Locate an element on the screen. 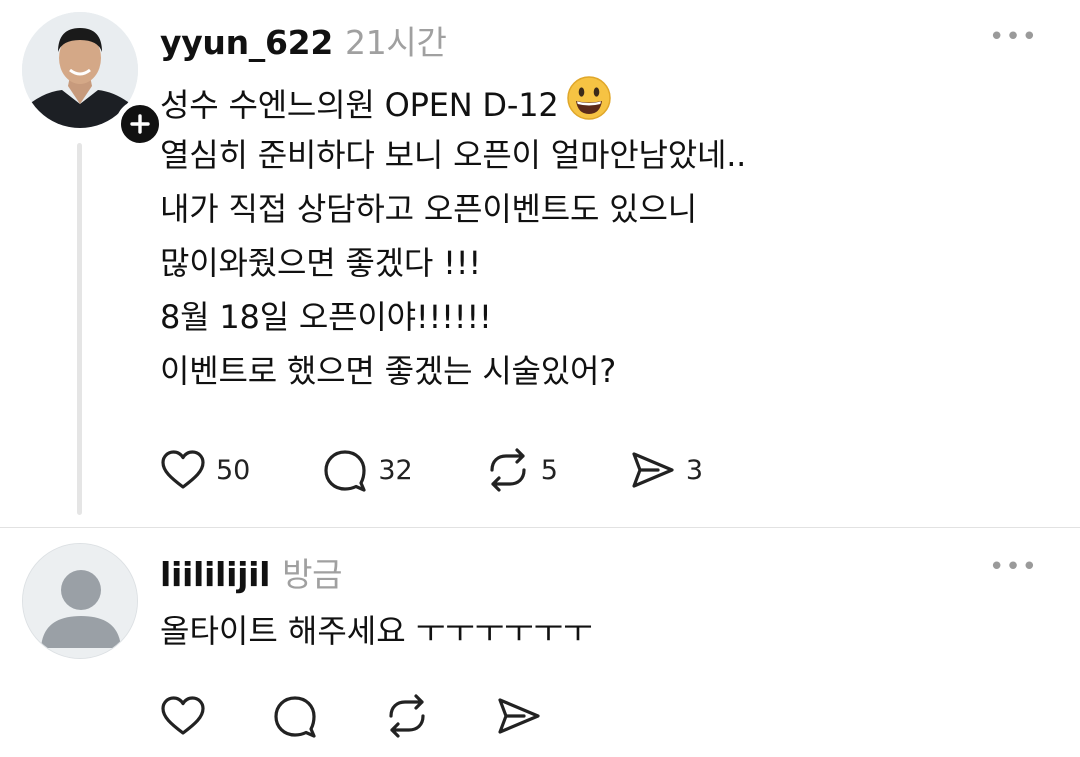  post-header: yyun_622 21시간 is located at coordinates (303, 40).